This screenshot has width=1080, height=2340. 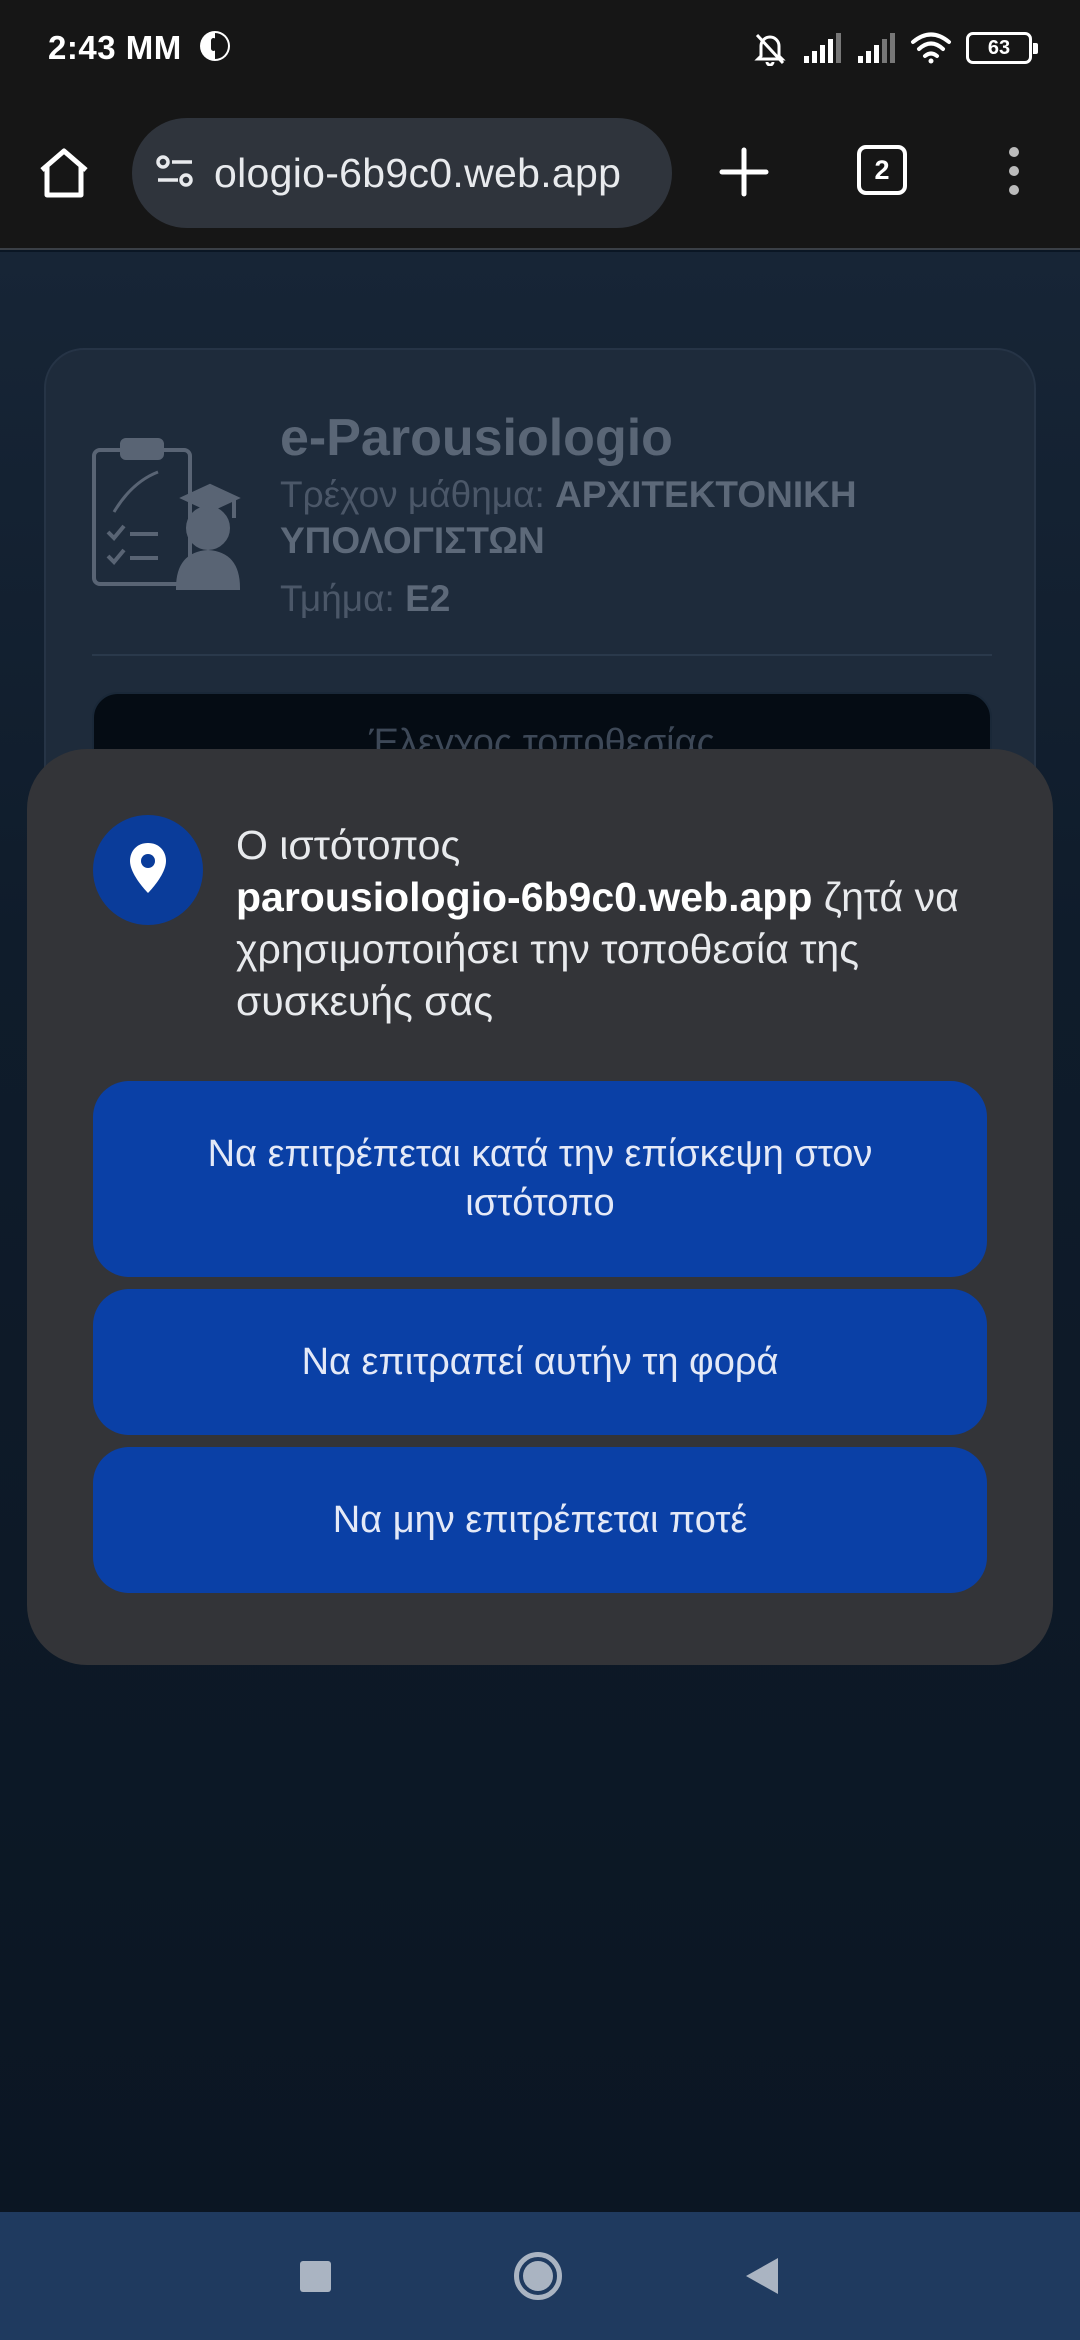 I want to click on status-icons: 63, so click(x=895, y=48).